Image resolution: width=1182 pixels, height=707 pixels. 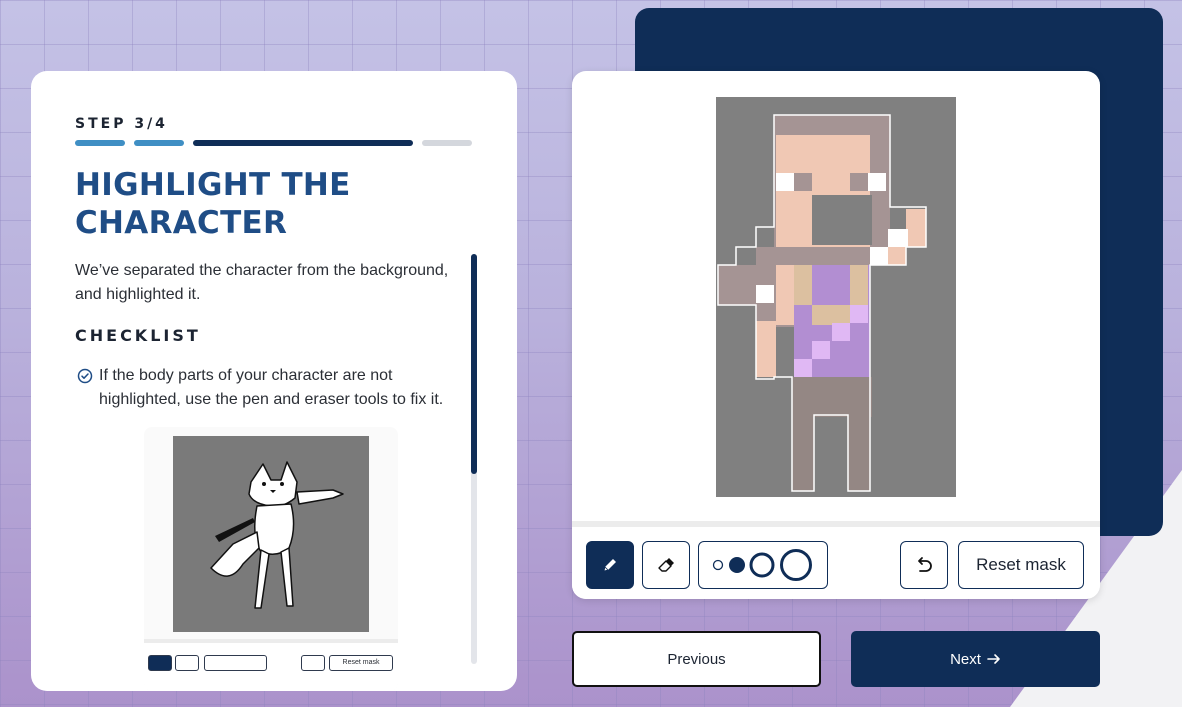 I want to click on demo-eraser-button, so click(x=187, y=663).